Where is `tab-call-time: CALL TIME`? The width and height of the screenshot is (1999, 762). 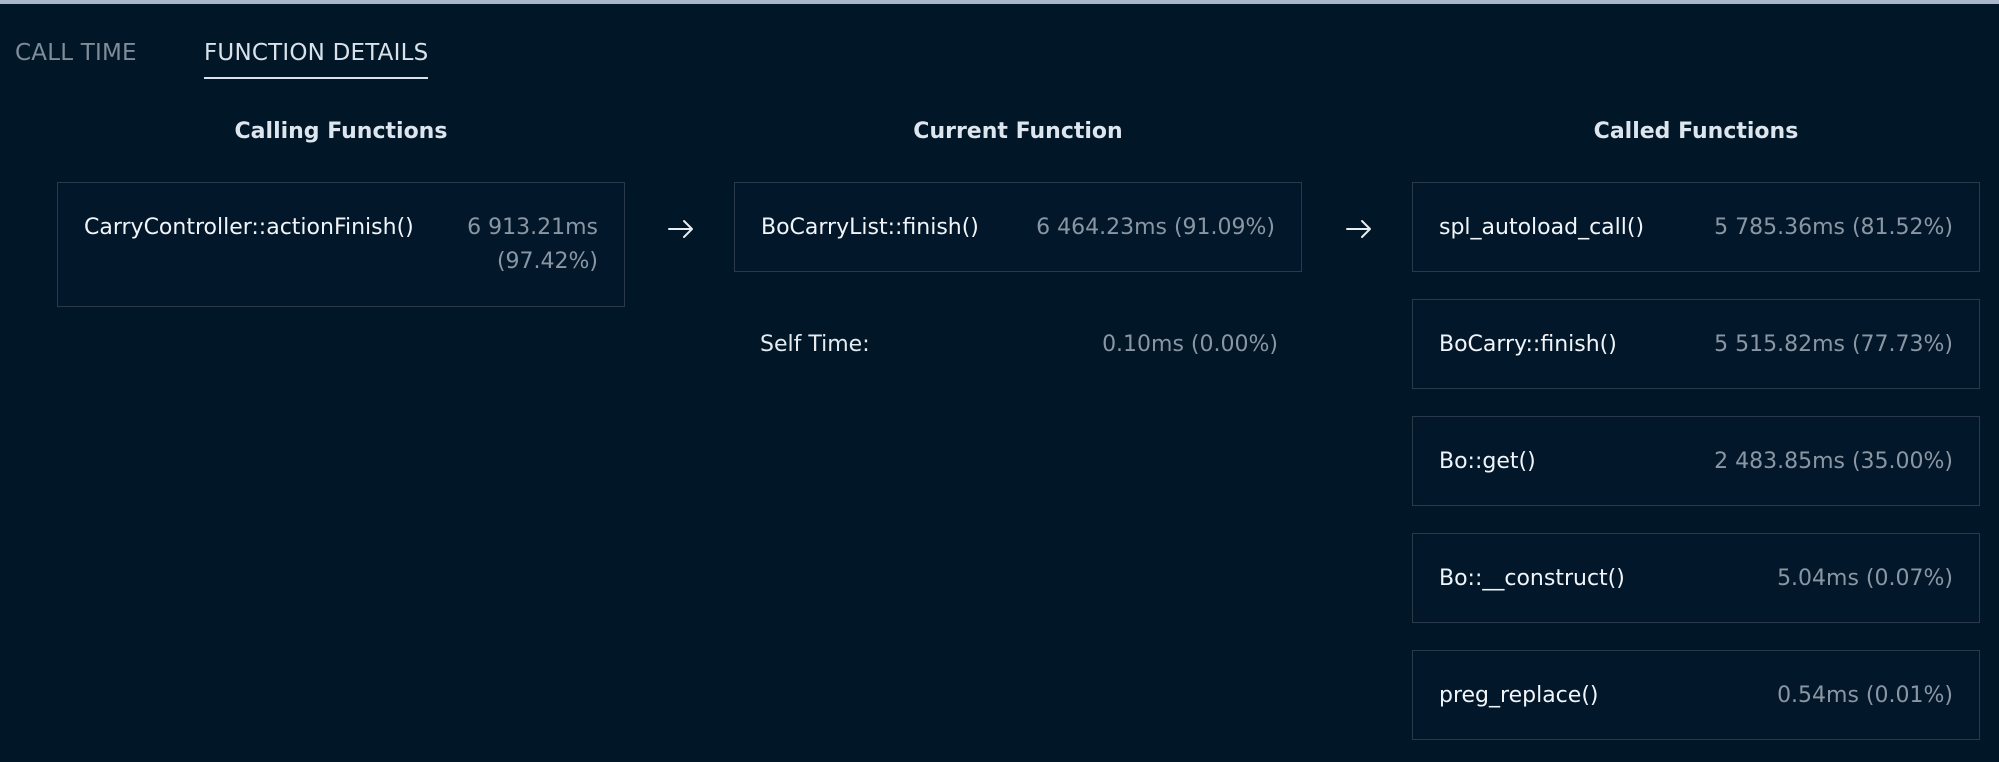 tab-call-time: CALL TIME is located at coordinates (76, 53).